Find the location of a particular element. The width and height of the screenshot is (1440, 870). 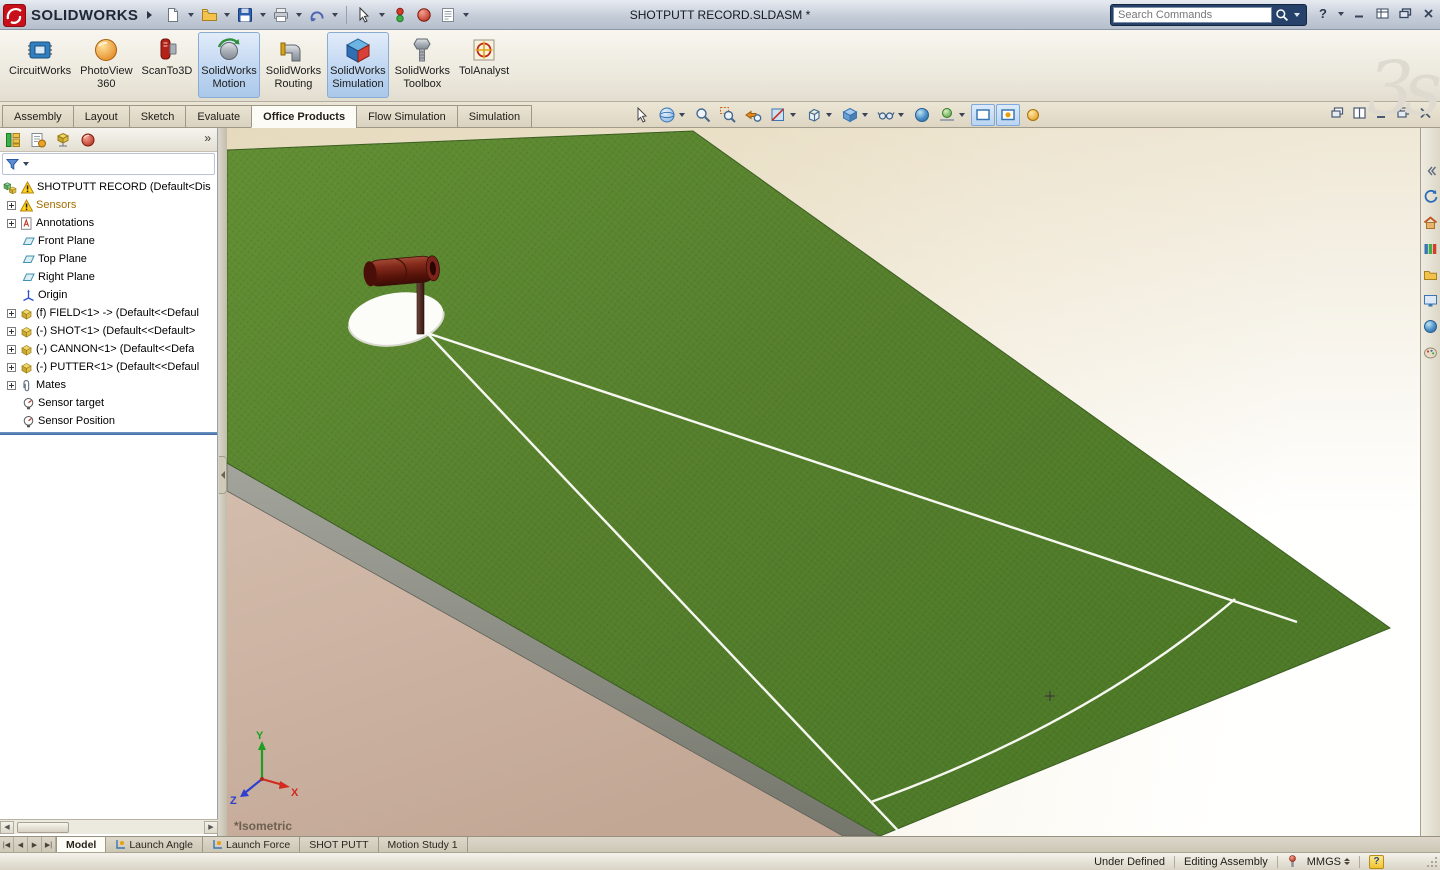

tree-item-label: (f) FIELD<1> -> (Default<<Defaul is located at coordinates (117, 313).